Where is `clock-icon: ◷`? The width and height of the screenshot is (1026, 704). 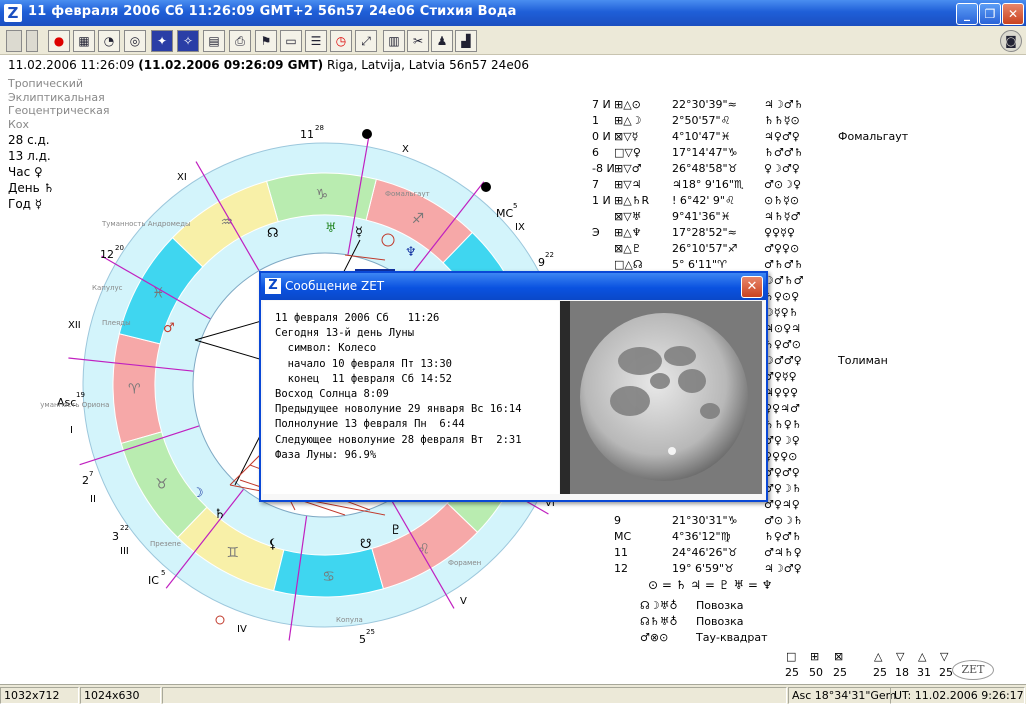
clock-icon: ◷ is located at coordinates (341, 41).